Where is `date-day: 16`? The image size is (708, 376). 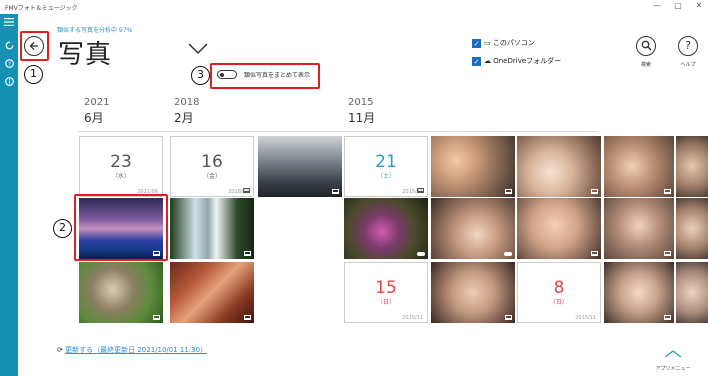 date-day: 16 is located at coordinates (212, 162).